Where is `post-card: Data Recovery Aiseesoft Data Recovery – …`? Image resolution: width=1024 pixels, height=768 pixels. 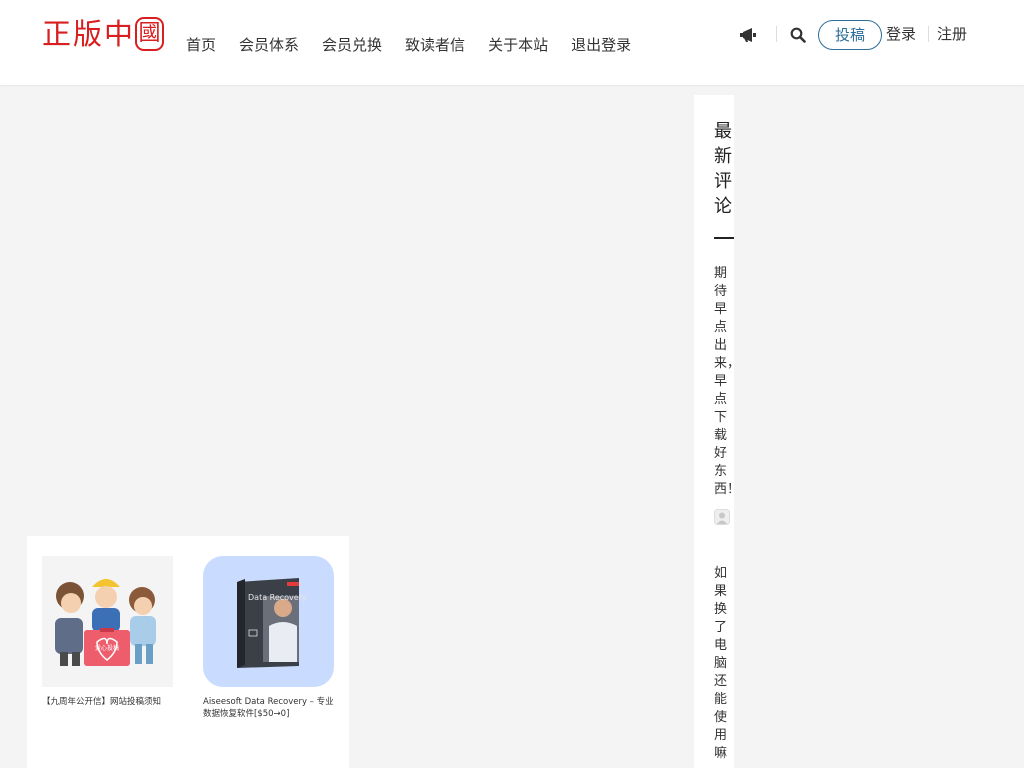
post-card: Data Recovery Aiseesoft Data Recovery – … is located at coordinates (268, 638).